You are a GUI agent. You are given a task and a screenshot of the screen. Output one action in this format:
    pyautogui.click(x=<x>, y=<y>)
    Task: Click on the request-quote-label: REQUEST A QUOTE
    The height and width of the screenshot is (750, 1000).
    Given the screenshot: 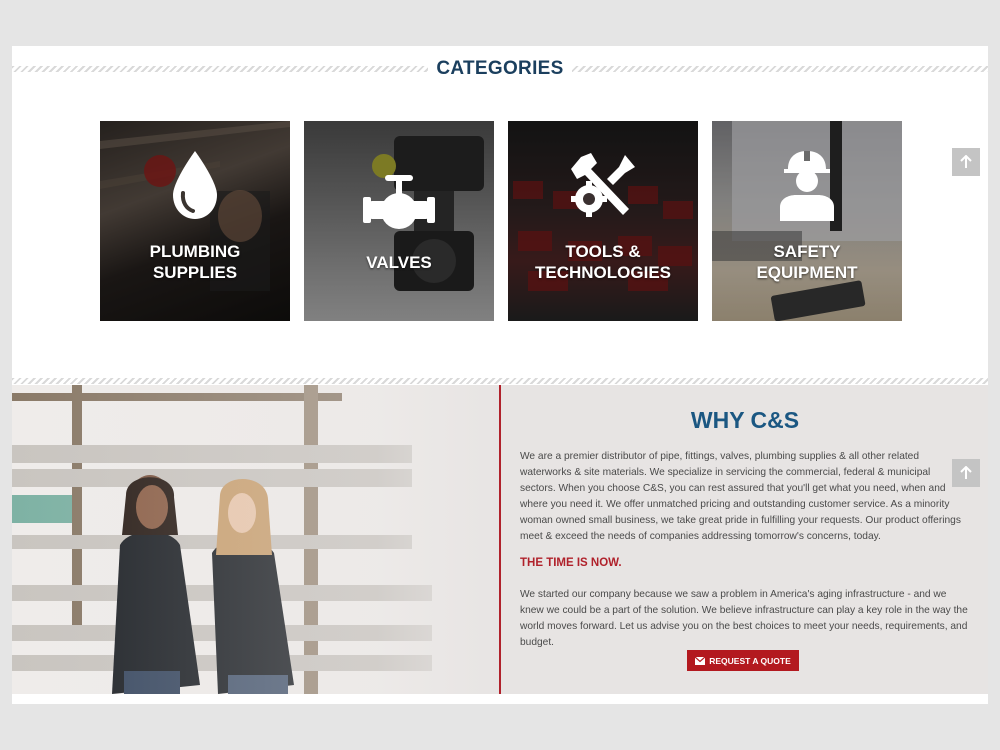 What is the action you would take?
    pyautogui.click(x=750, y=660)
    